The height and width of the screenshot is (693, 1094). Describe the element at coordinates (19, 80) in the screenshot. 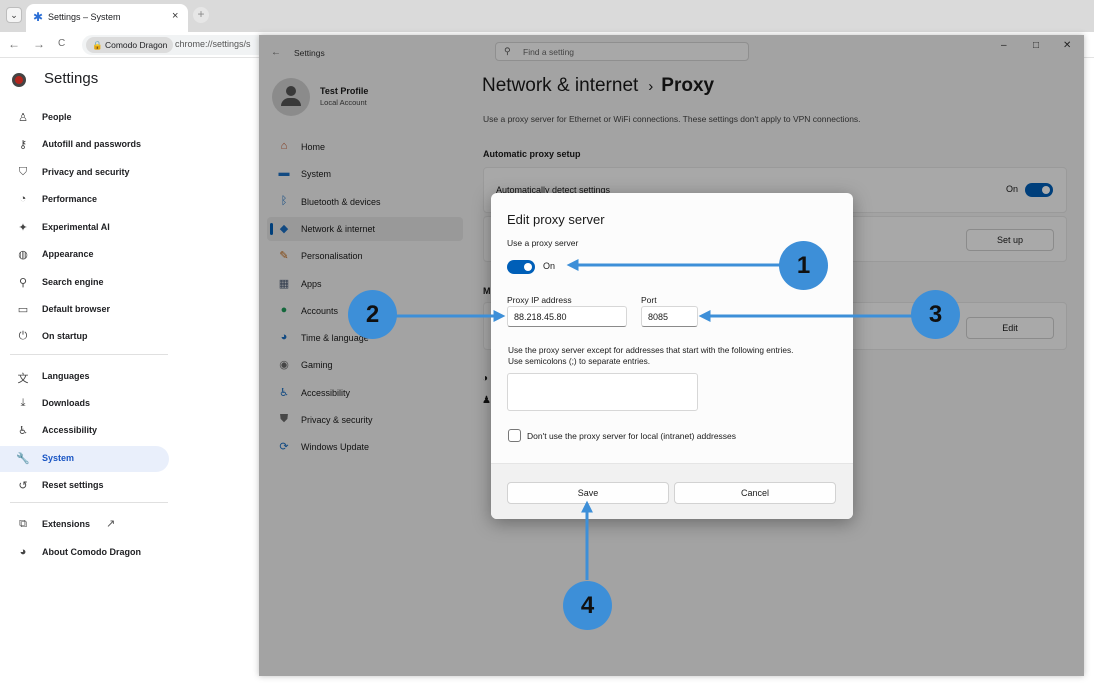

I see `comodo-dragon-logo-icon` at that location.